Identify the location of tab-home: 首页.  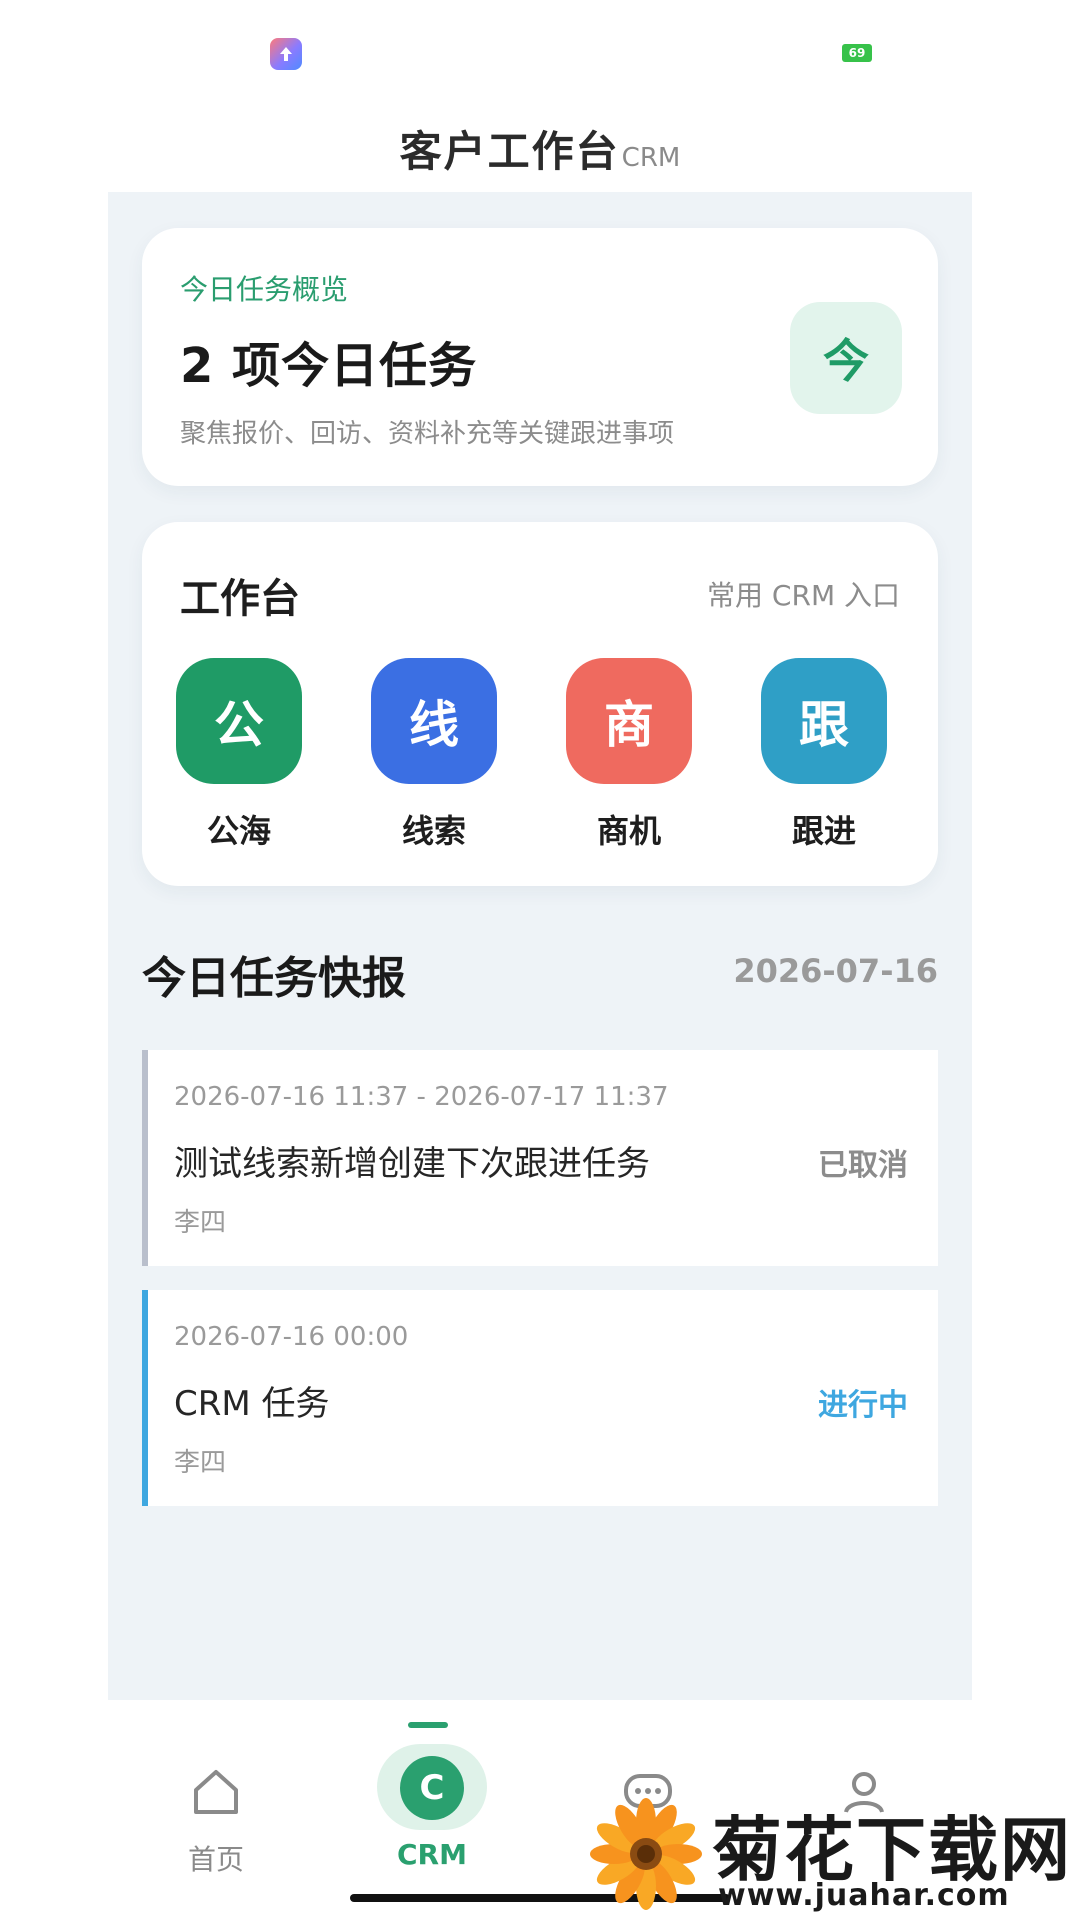
(216, 1800).